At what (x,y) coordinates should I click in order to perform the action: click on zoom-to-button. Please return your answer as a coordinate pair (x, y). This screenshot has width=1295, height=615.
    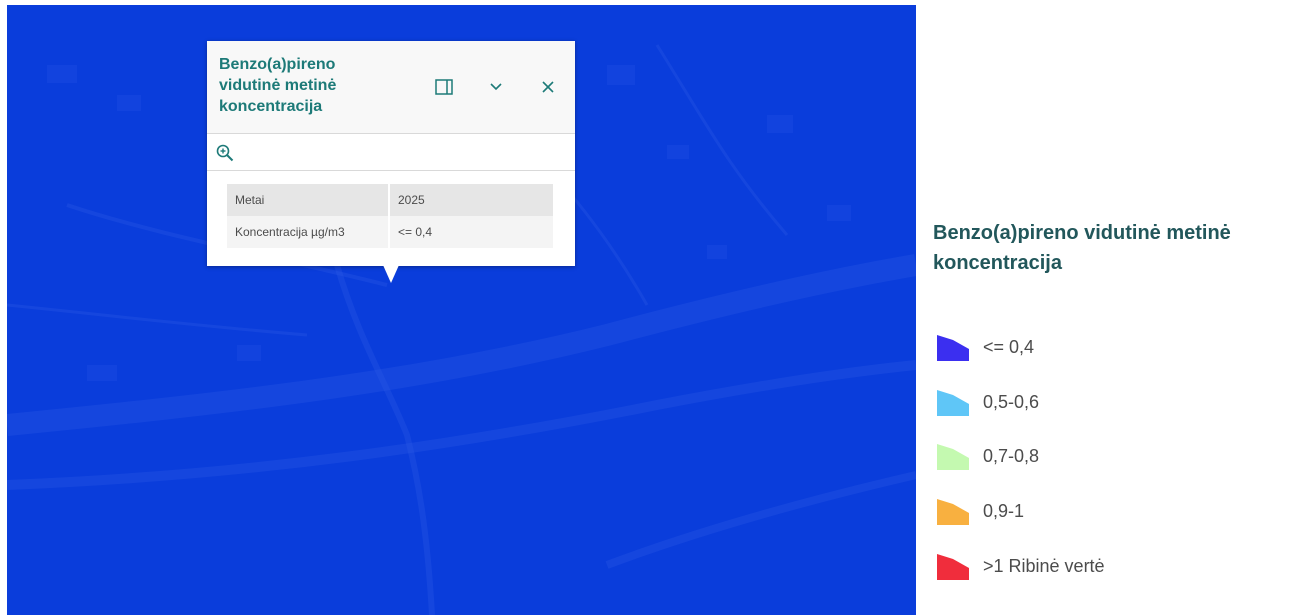
    Looking at the image, I should click on (225, 153).